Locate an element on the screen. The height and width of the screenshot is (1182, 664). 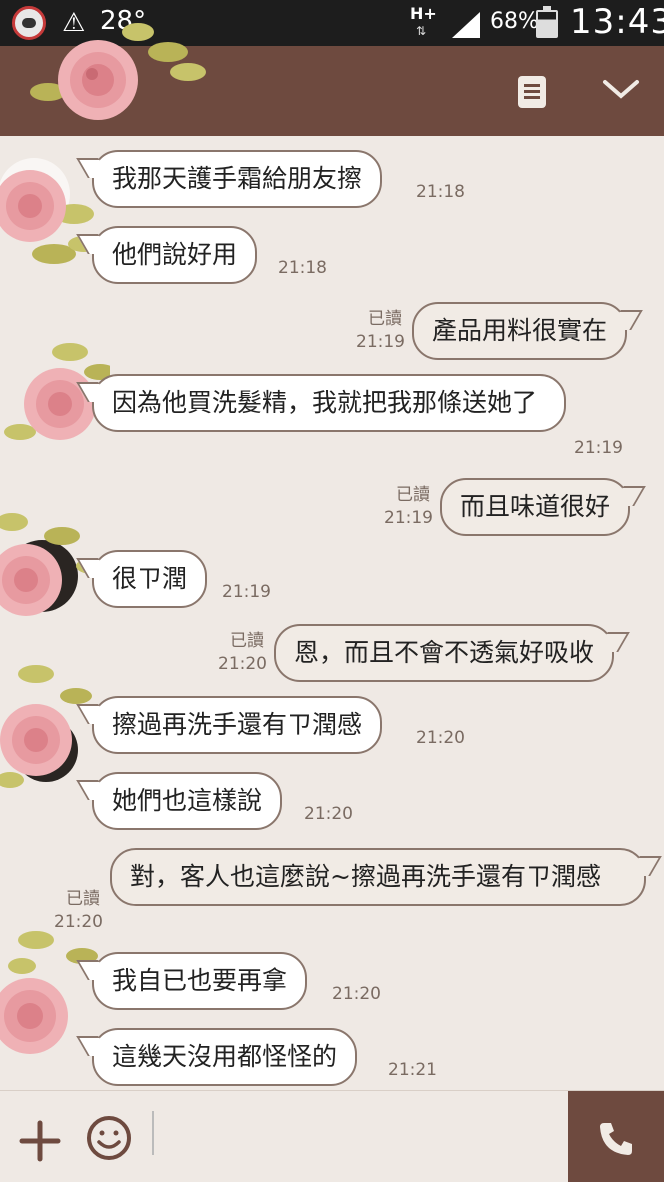
message-bubble: 我那天護手霜給朋友擦 is located at coordinates (237, 179).